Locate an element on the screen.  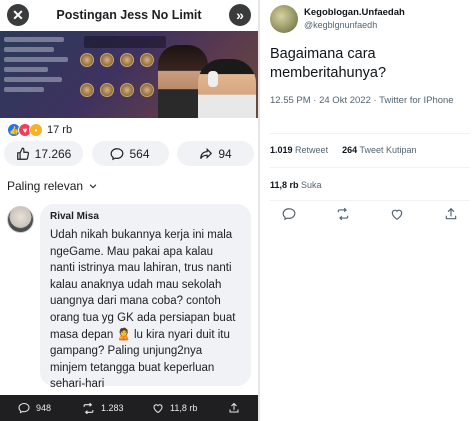
commenter-avatar is located at coordinates (20, 219).